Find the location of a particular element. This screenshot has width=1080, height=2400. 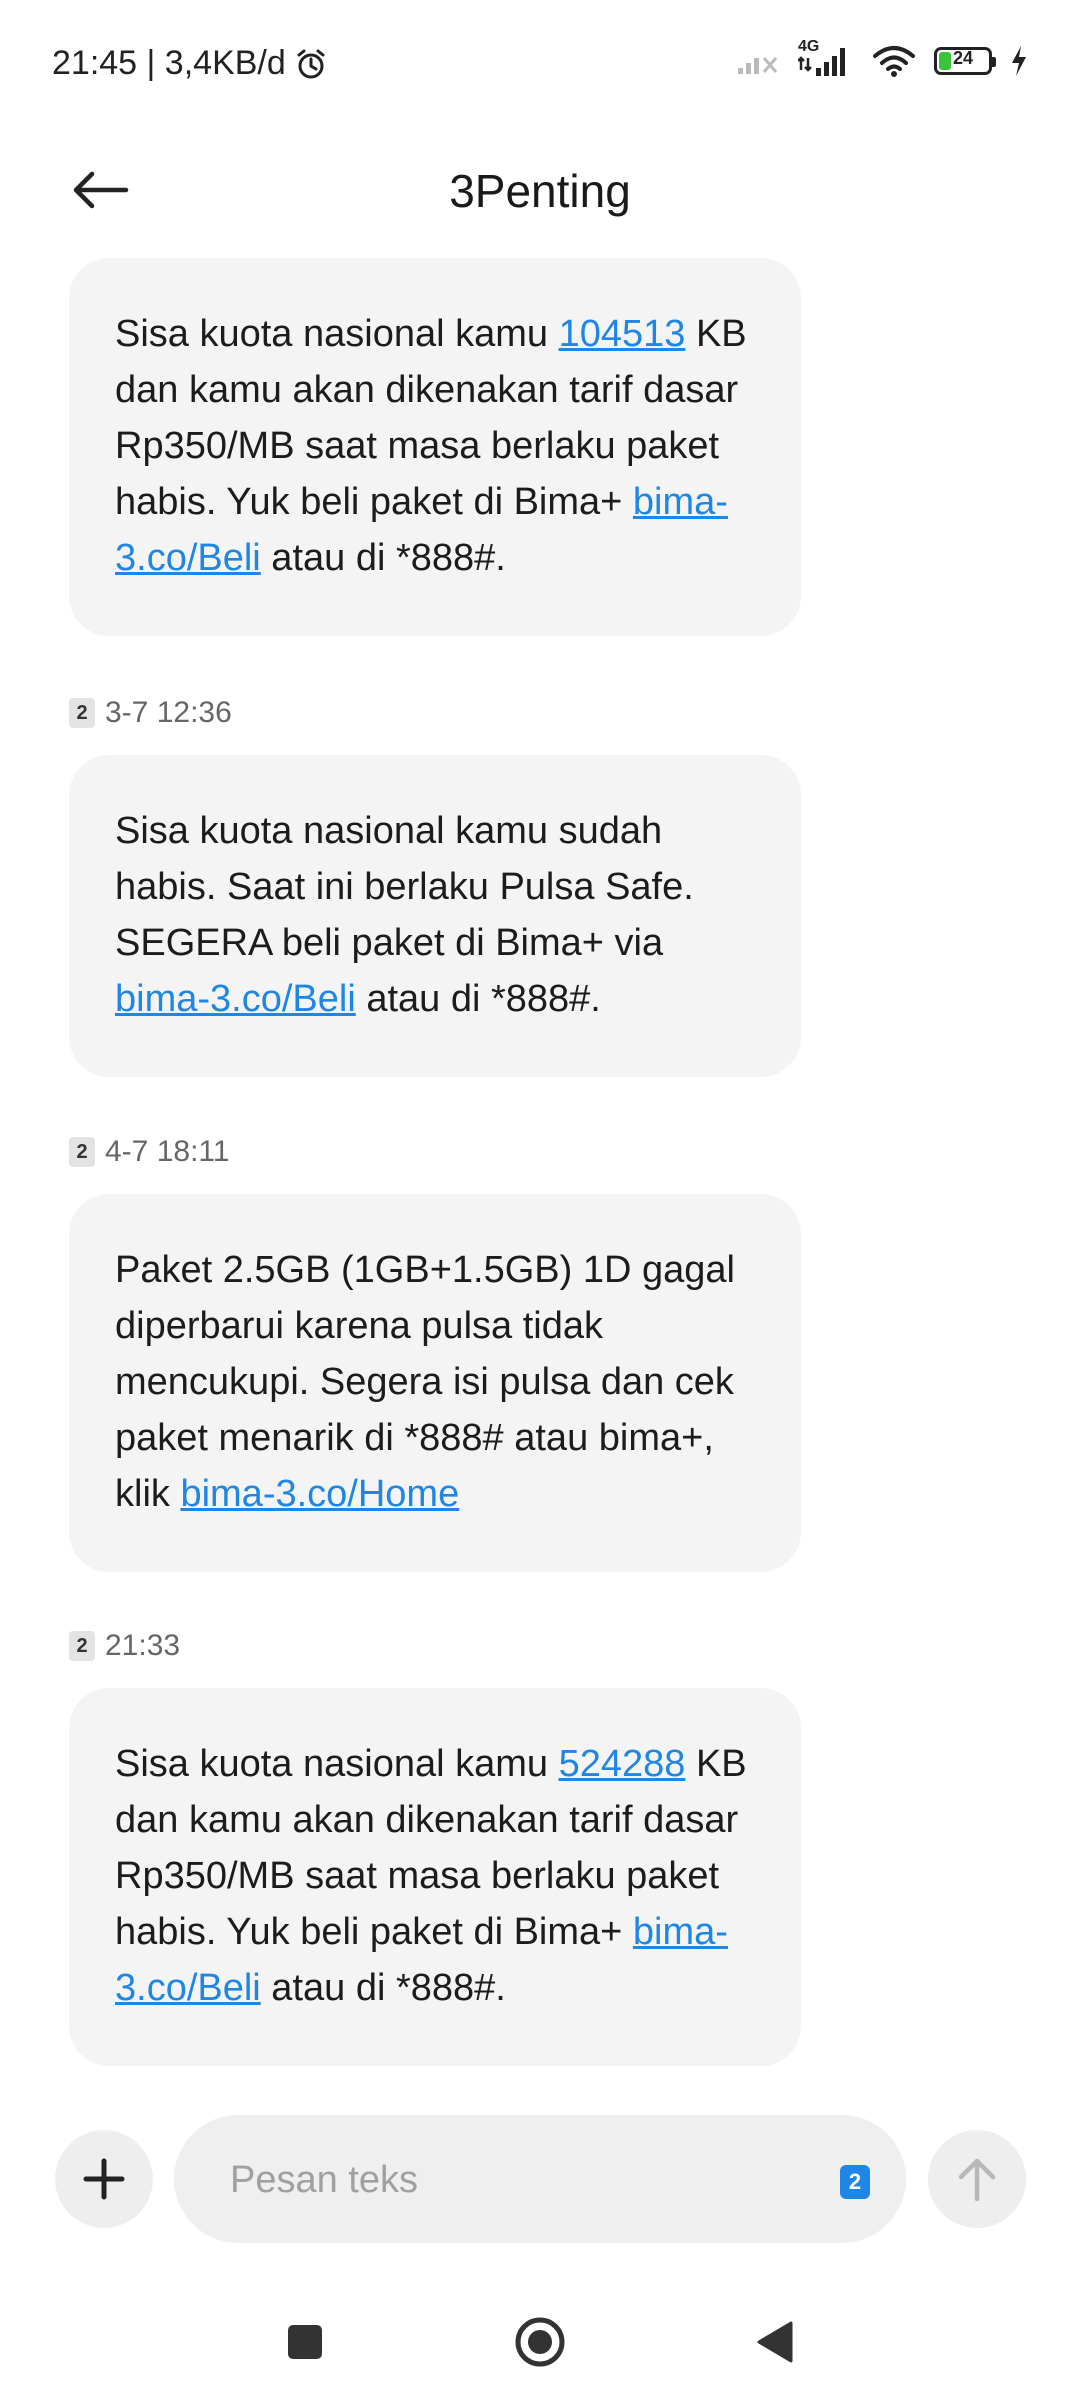

attach-button is located at coordinates (104, 2179).